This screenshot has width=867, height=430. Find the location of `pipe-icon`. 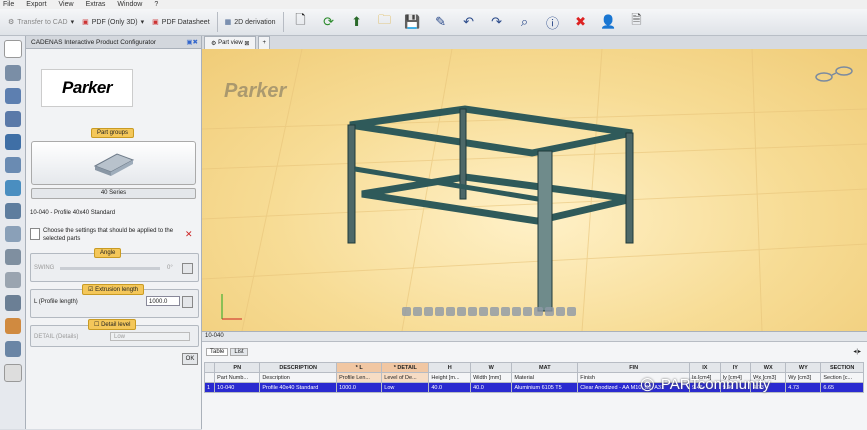

pipe-icon is located at coordinates (12, 257).